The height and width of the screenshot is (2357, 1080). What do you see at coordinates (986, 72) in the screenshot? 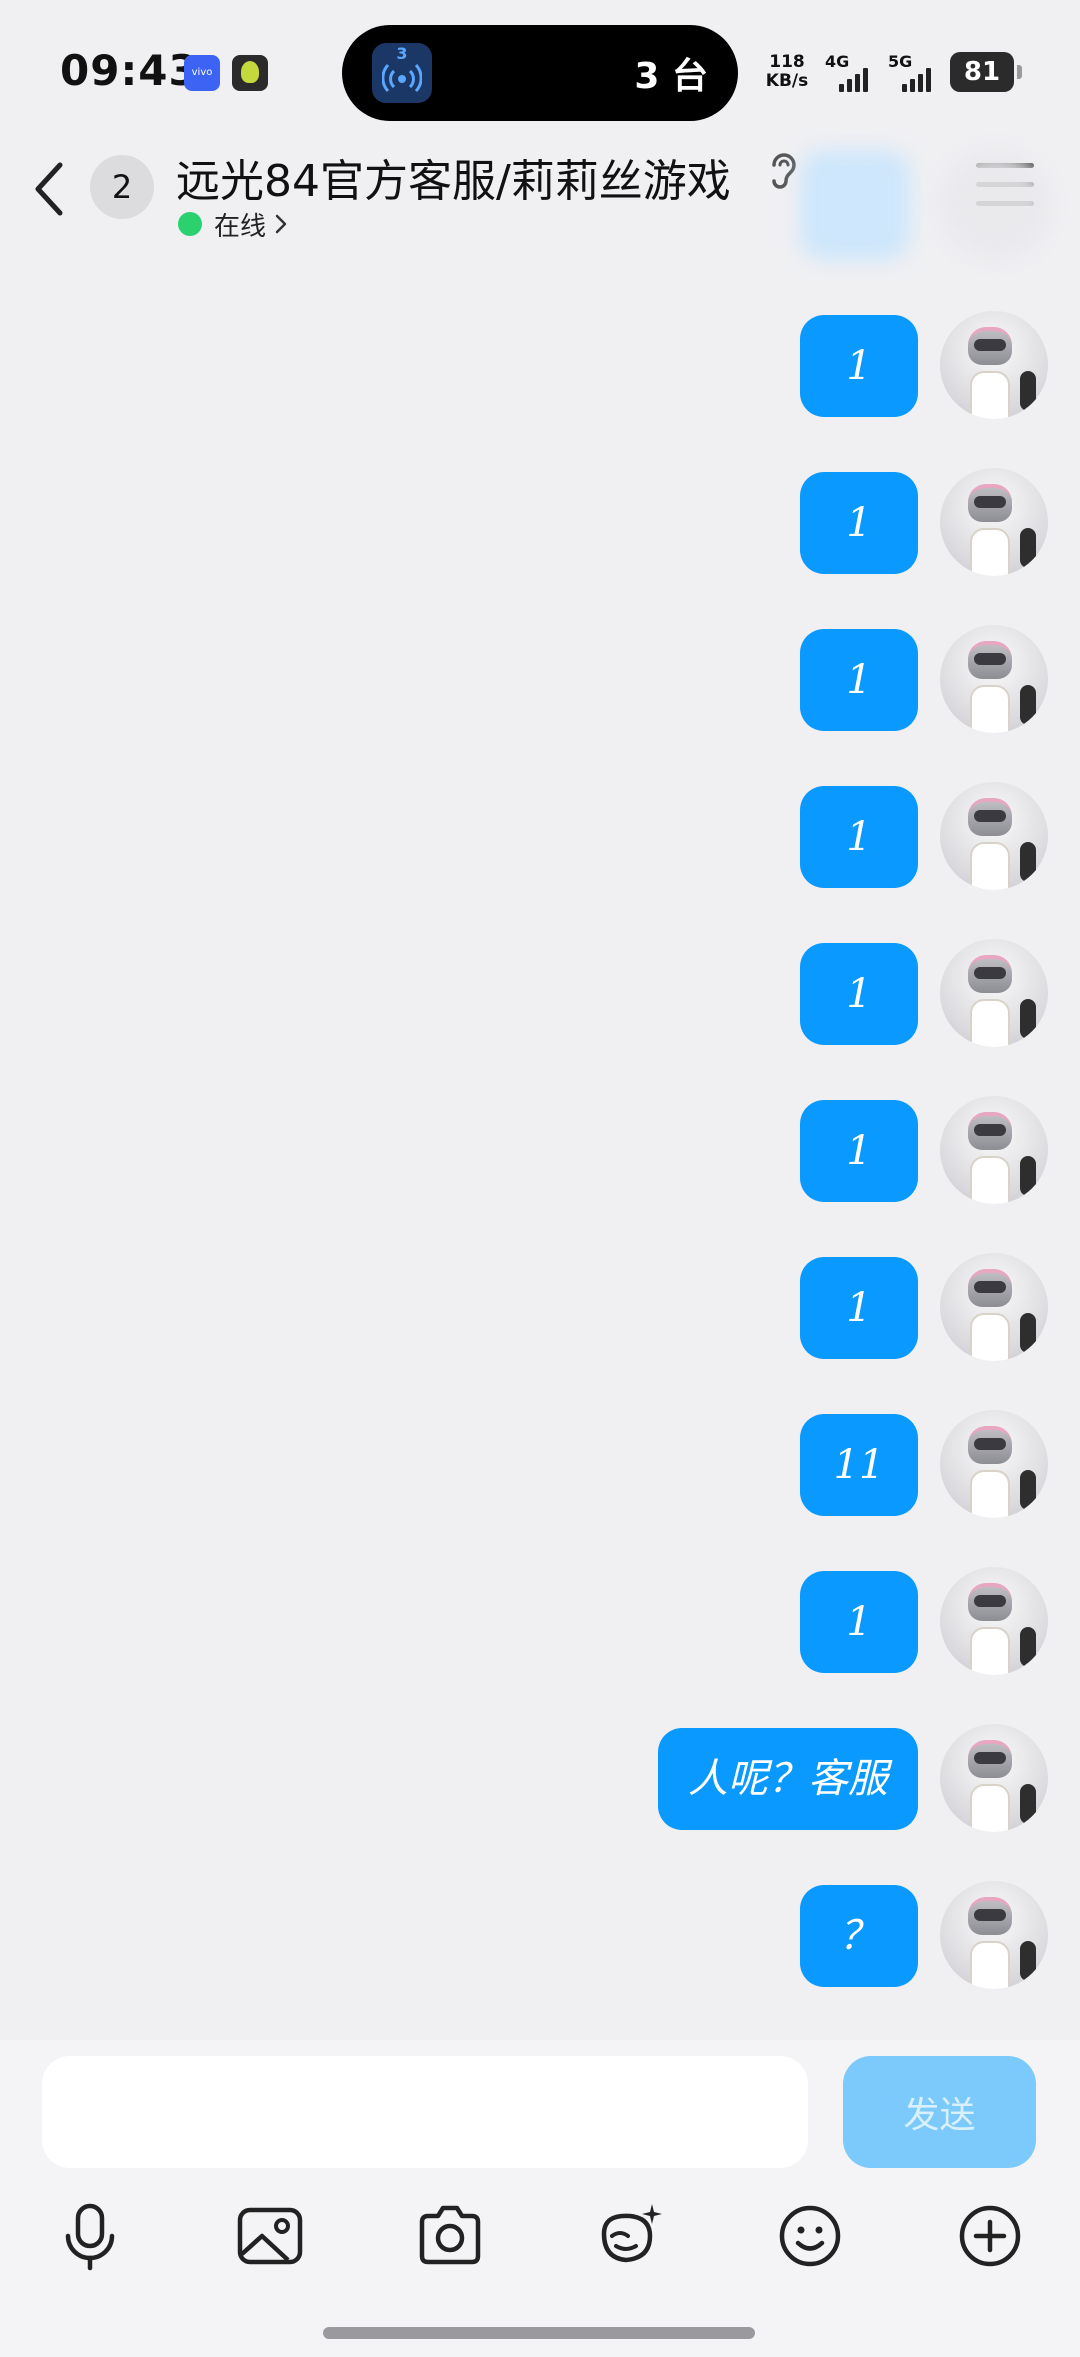
I see `battery-indicator: 81` at bounding box center [986, 72].